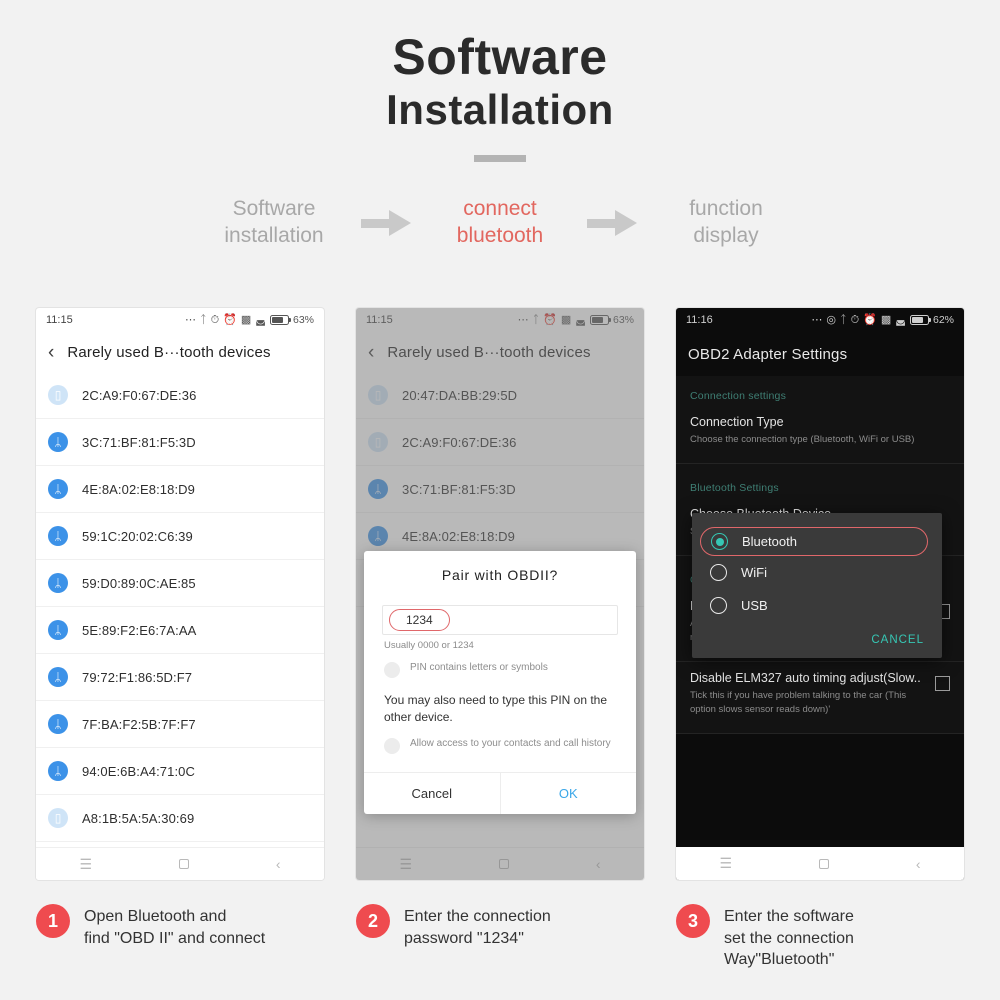 This screenshot has height=1000, width=1000. I want to click on android-nav-bar-3: ☰ ‹, so click(820, 863).